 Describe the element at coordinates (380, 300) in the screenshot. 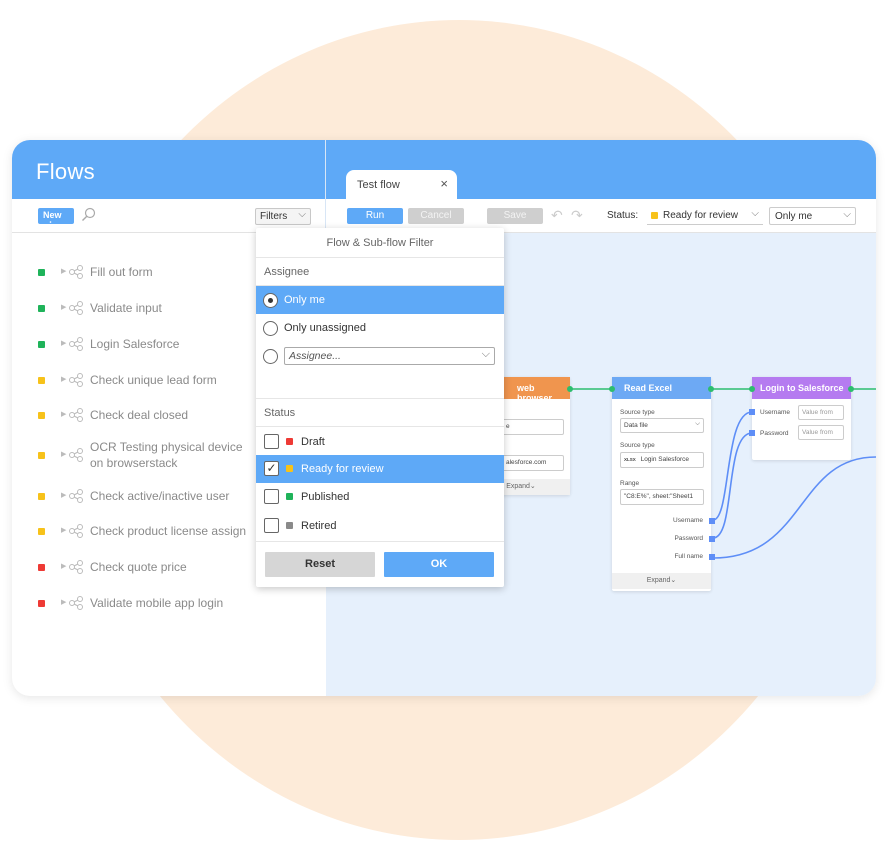

I see `assignee-option-only-me: Only me` at that location.